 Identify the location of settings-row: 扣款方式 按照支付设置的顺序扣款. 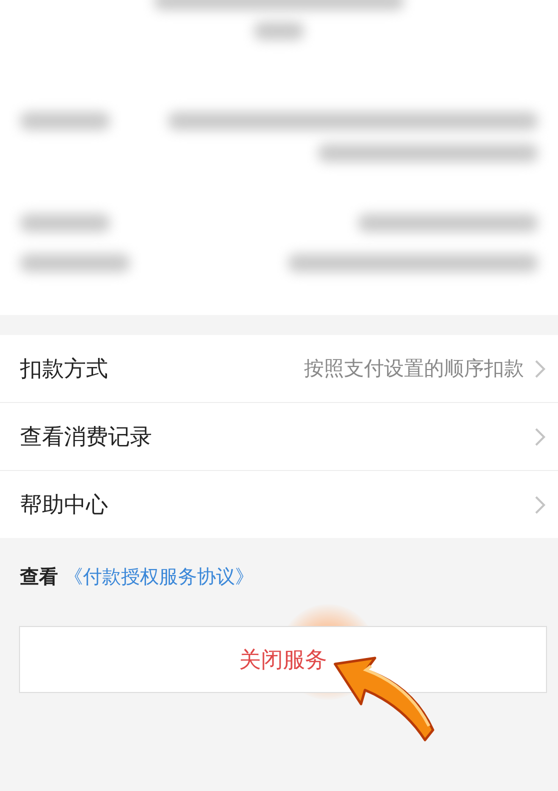
(279, 369).